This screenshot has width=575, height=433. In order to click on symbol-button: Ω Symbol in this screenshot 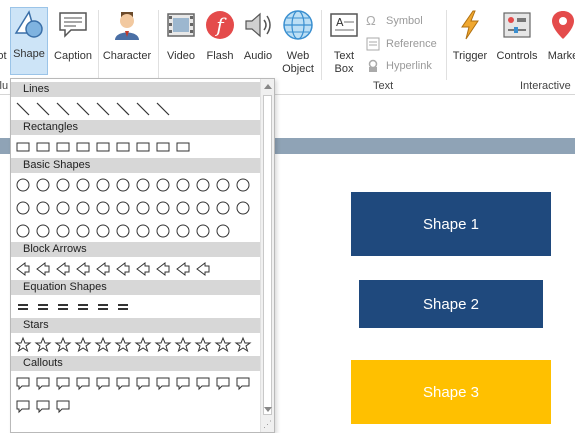, I will do `click(394, 21)`.